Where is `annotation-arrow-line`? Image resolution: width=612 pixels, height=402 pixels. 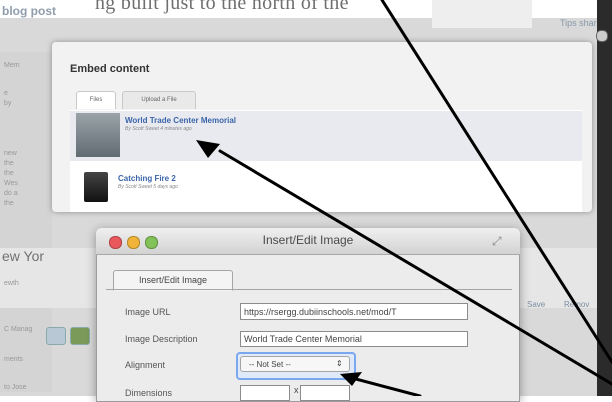 annotation-arrow-line is located at coordinates (386, 386).